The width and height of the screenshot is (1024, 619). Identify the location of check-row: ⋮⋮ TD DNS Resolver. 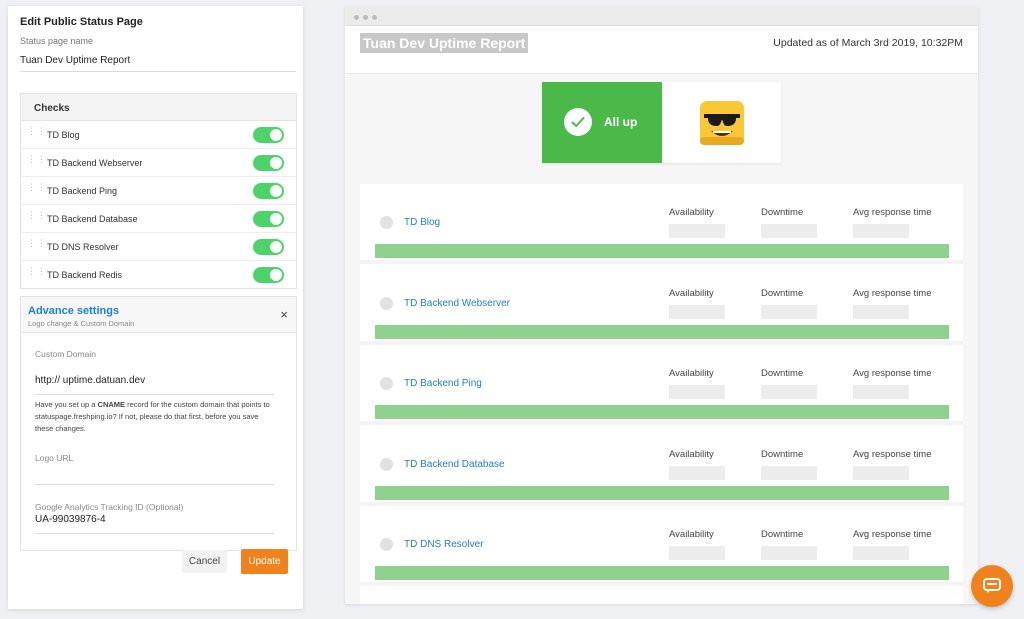
(158, 247).